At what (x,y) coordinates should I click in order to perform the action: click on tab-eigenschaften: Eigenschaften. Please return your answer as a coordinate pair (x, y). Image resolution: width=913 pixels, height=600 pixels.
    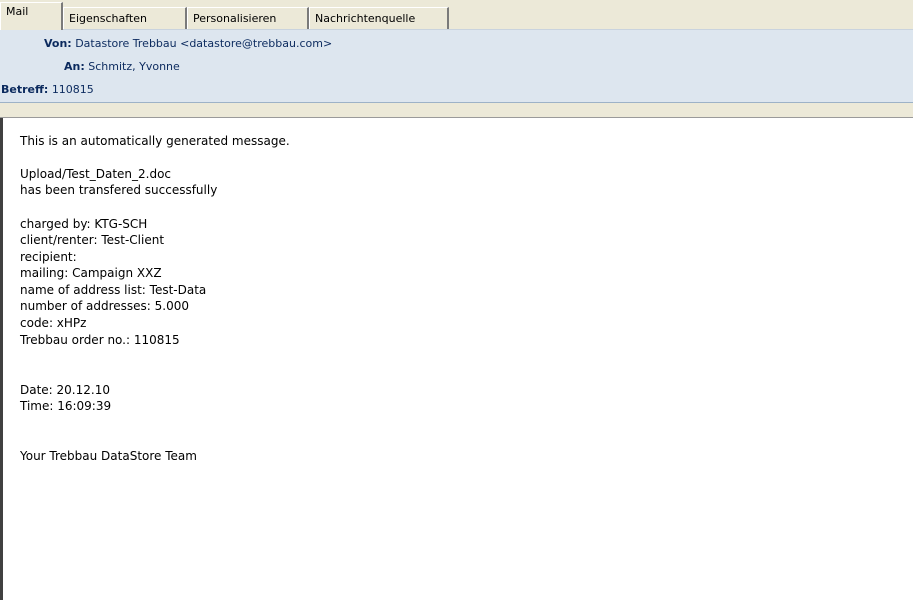
    Looking at the image, I should click on (125, 18).